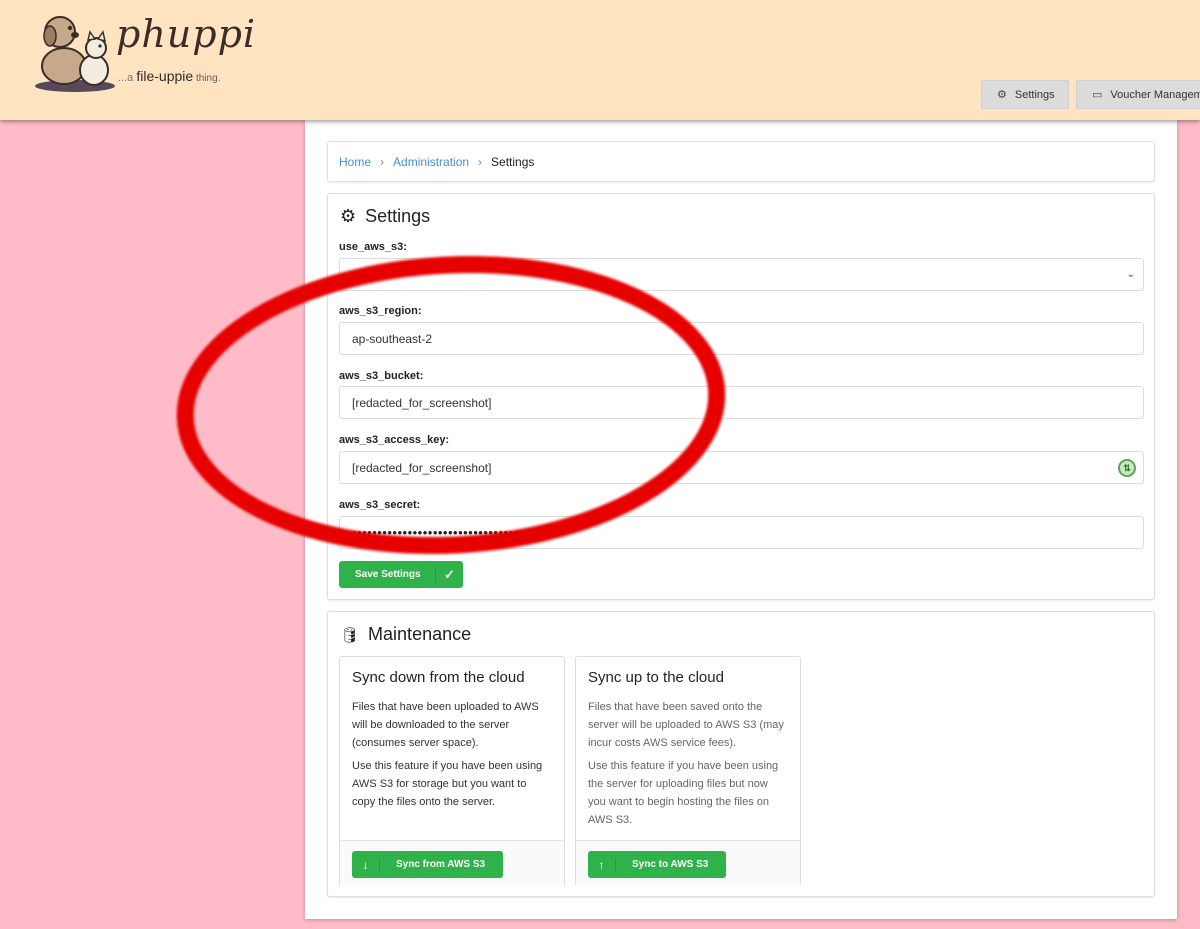 This screenshot has height=929, width=1200. I want to click on use-aws-s3-select: ⌄, so click(741, 274).